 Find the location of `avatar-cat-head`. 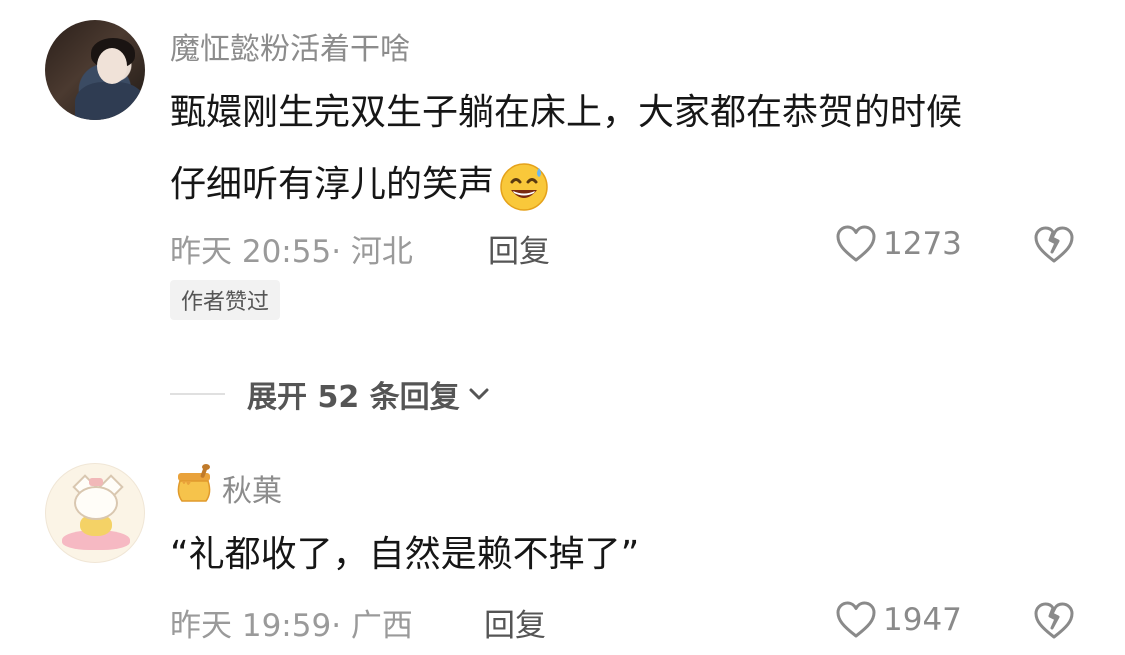

avatar-cat-head is located at coordinates (96, 503).